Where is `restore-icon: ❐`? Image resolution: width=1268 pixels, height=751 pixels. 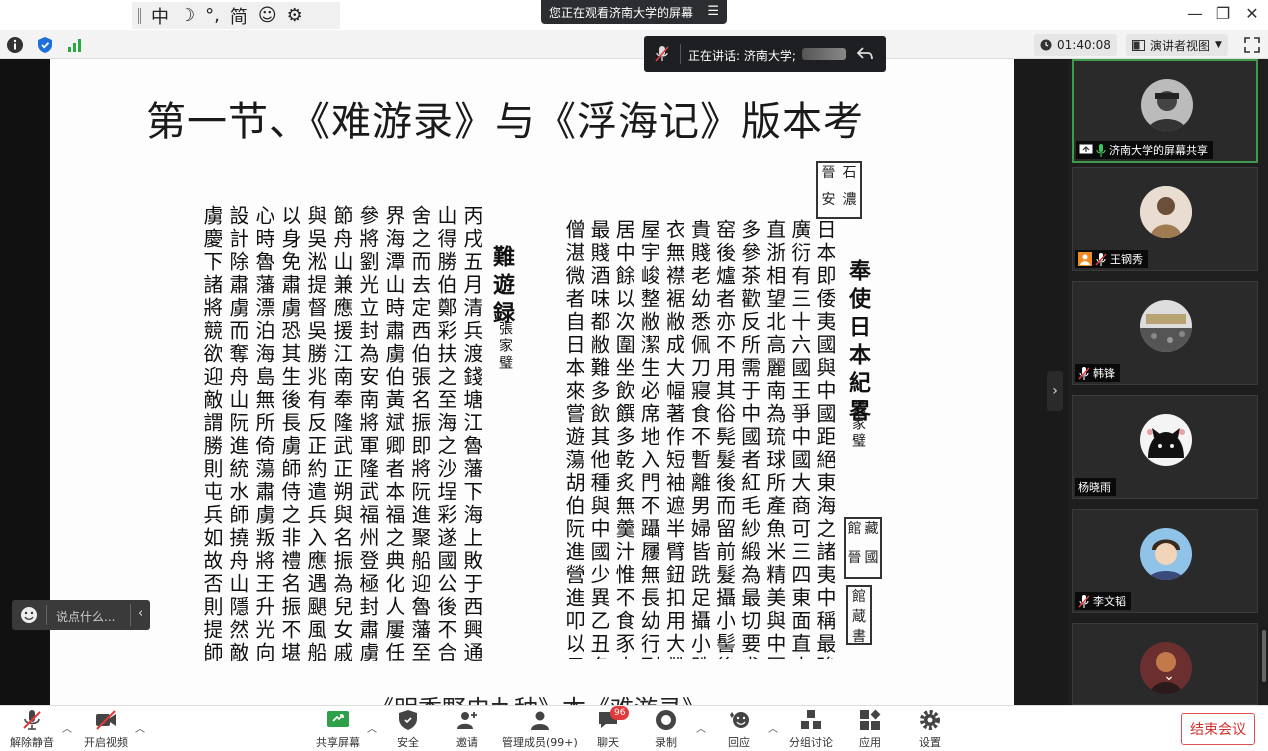 restore-icon: ❐ is located at coordinates (1223, 13).